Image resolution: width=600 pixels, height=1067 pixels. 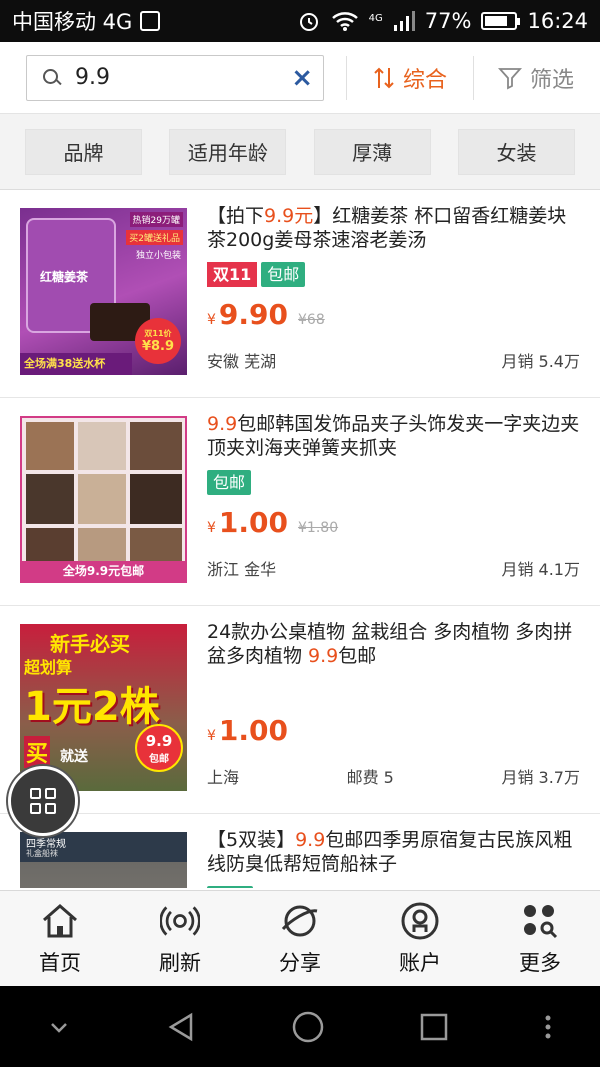 I want to click on grid-icon, so click(x=43, y=801).